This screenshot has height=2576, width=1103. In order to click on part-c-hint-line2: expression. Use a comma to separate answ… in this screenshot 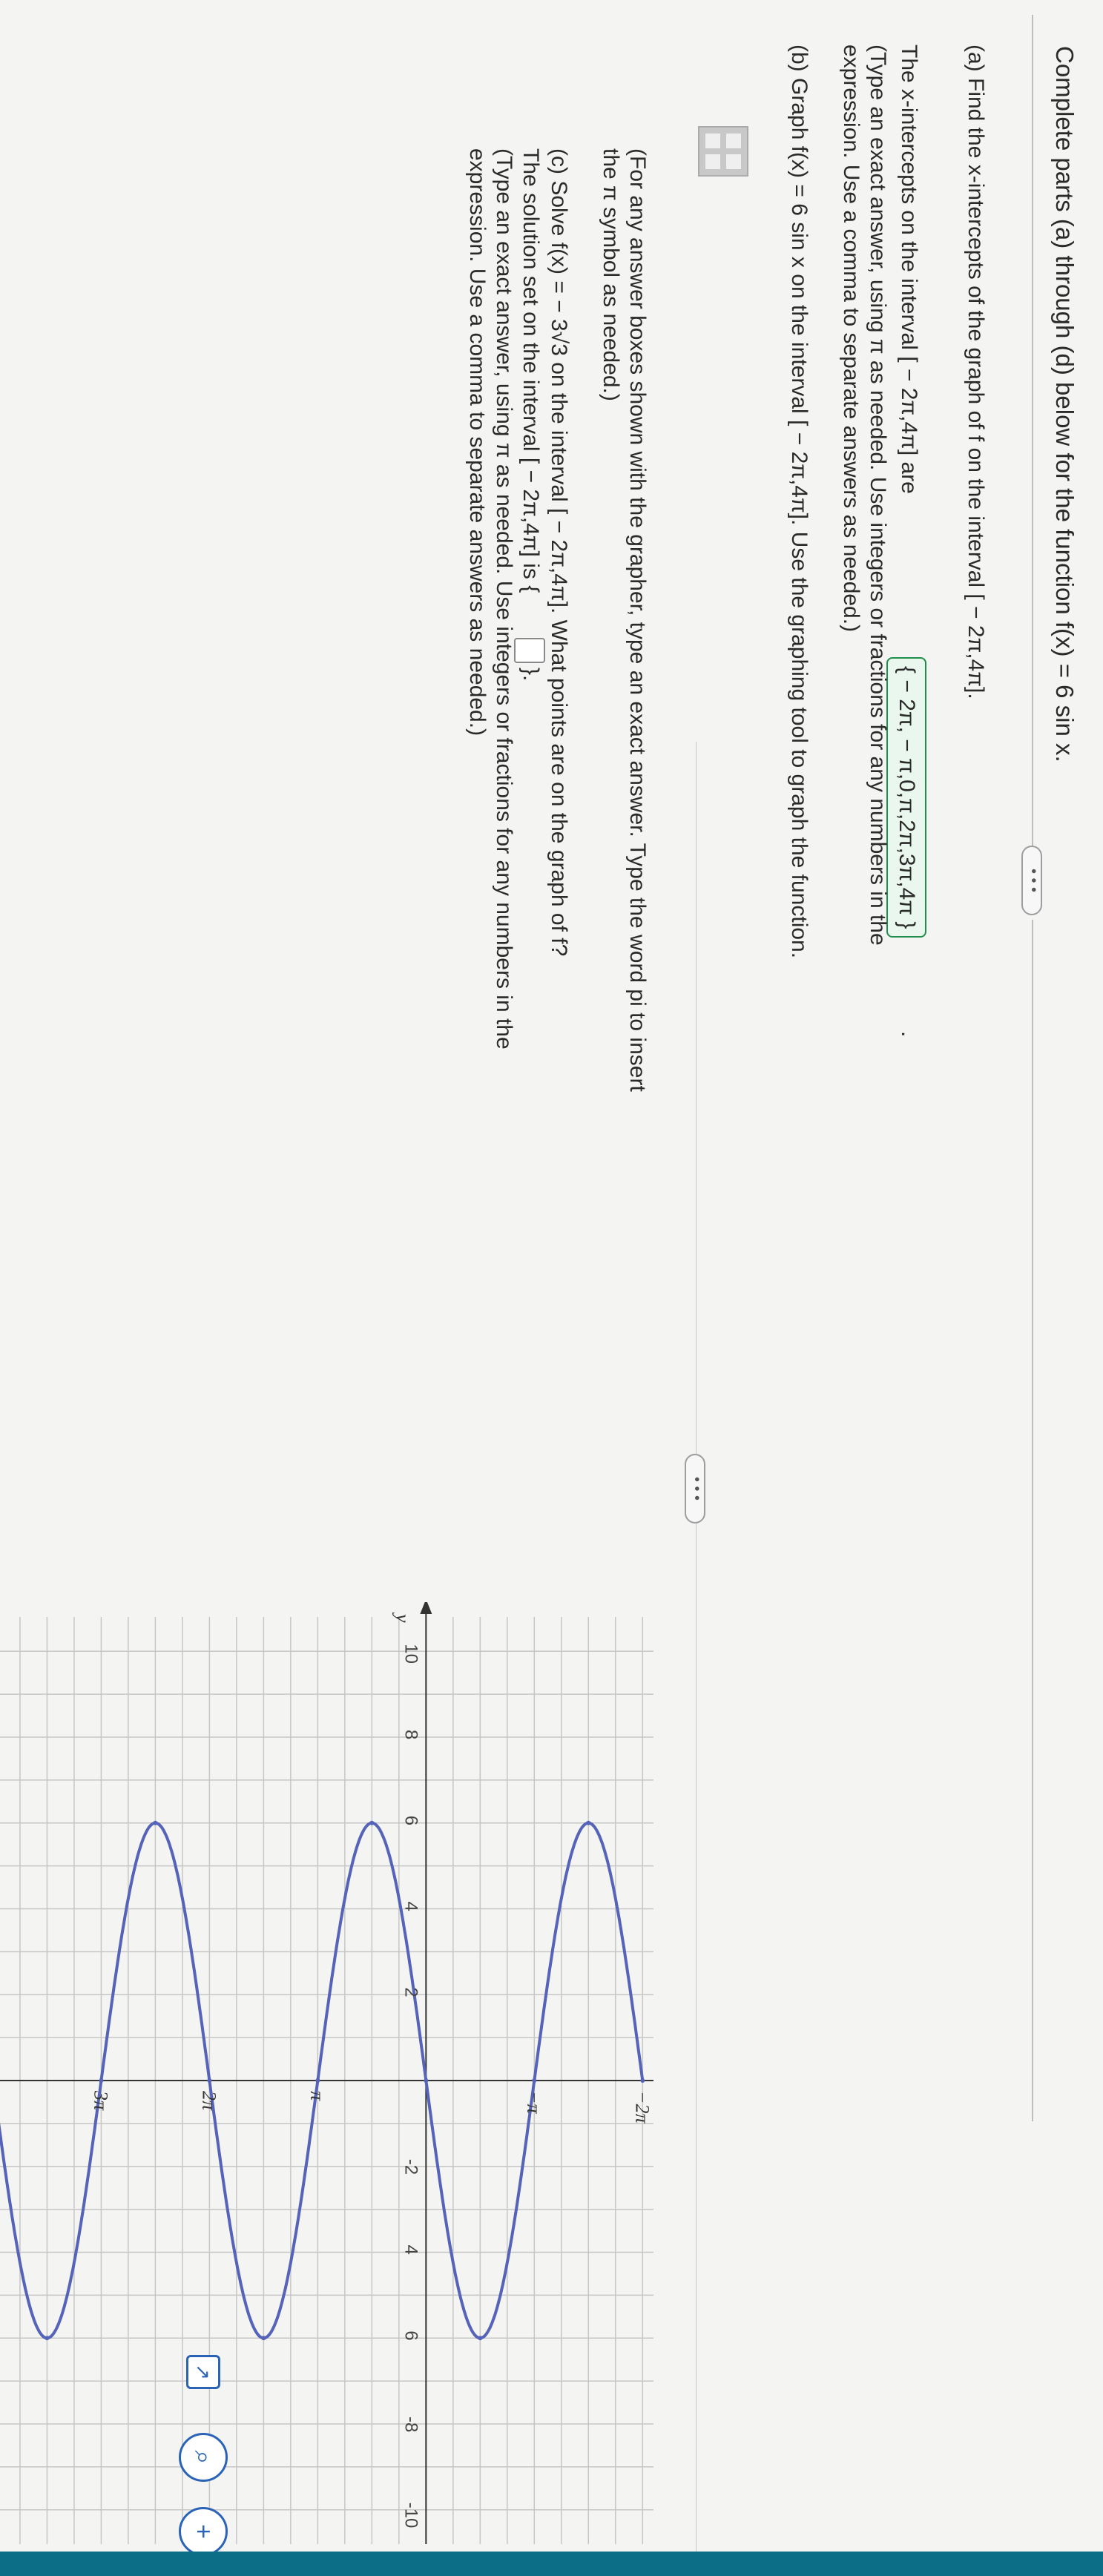, I will do `click(477, 442)`.